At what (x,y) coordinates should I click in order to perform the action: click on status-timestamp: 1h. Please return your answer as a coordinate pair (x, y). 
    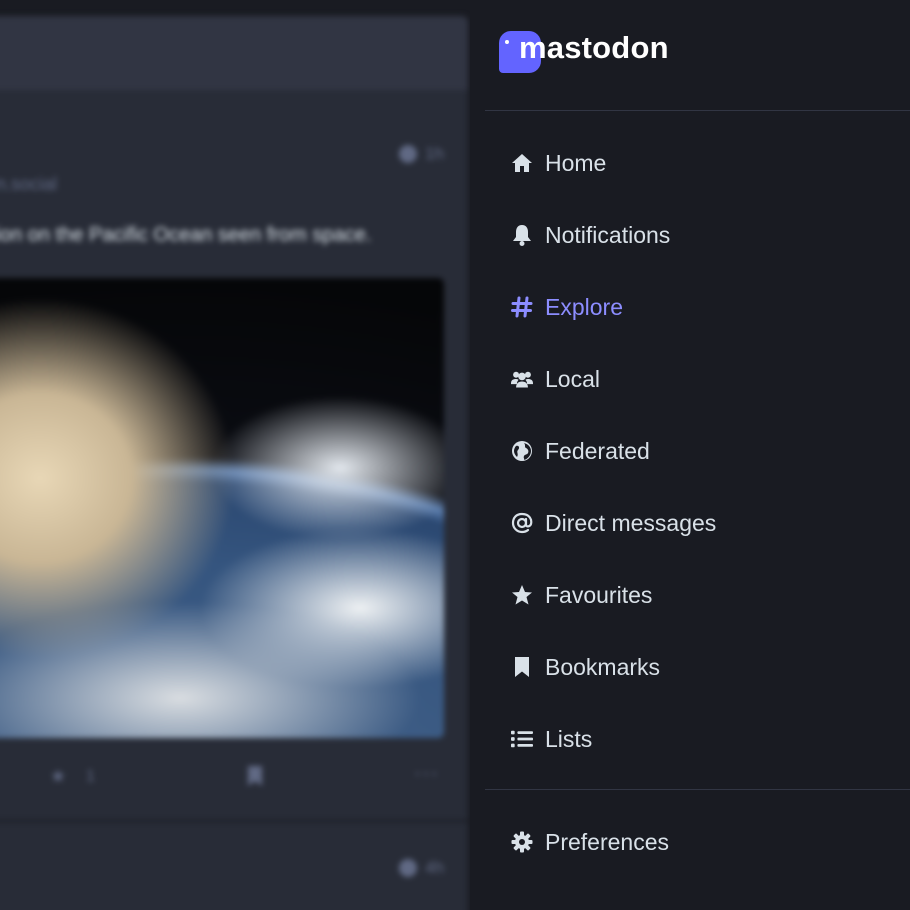
    Looking at the image, I should click on (421, 154).